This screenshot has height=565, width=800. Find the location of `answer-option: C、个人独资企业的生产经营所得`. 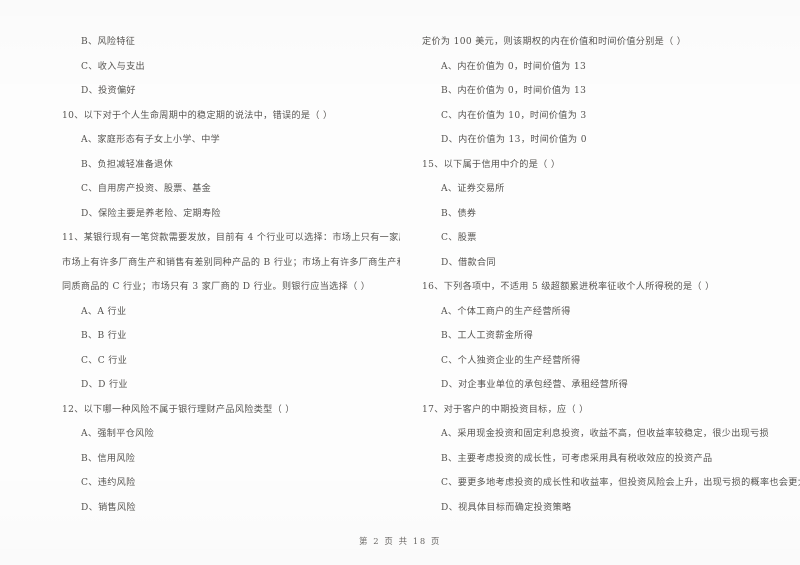

answer-option: C、个人独资企业的生产经营所得 is located at coordinates (611, 361).